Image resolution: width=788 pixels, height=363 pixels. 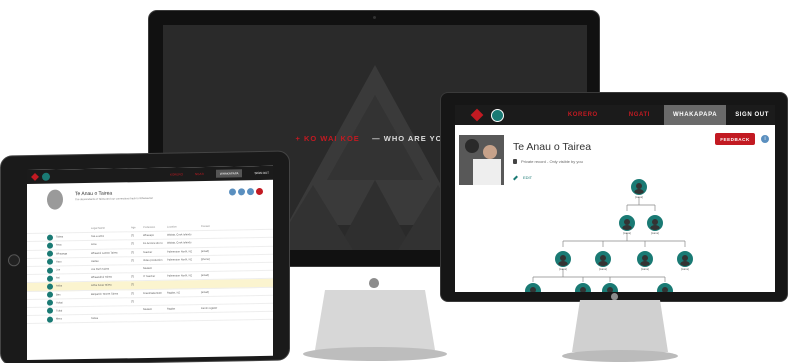 I want to click on member-cell: Hokai, so click(x=59, y=302).